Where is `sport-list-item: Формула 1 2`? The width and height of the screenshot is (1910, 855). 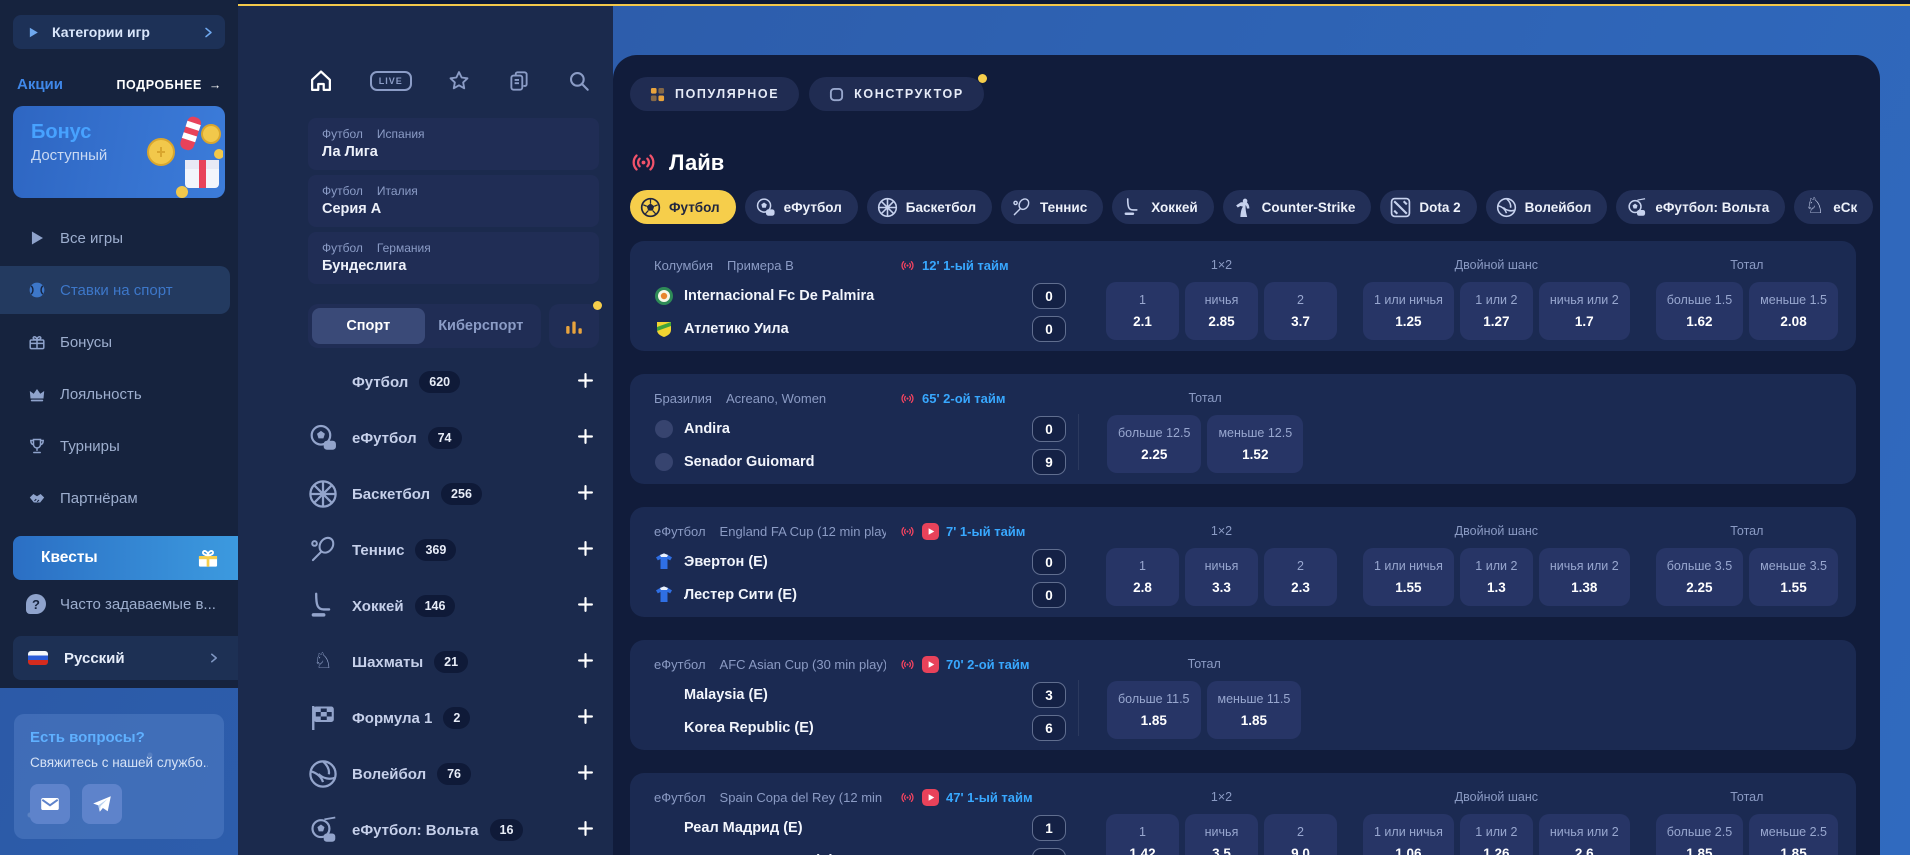
sport-list-item: Формула 1 2 is located at coordinates (453, 718).